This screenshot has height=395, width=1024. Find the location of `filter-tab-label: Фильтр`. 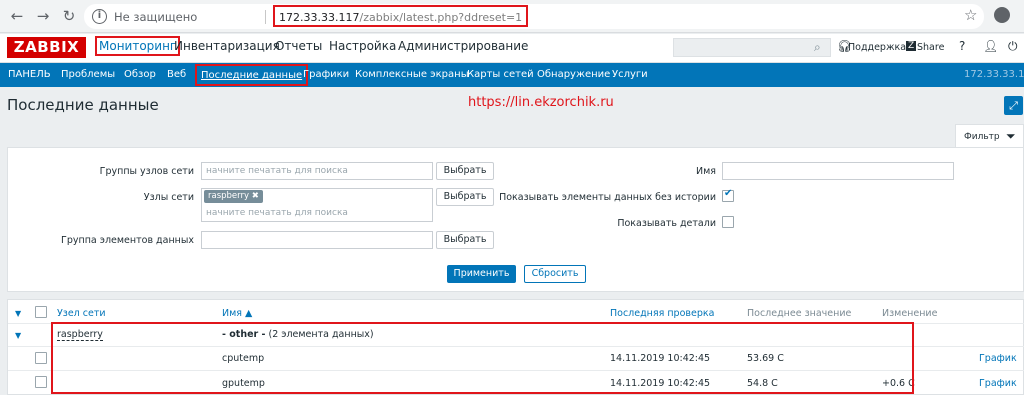

filter-tab-label: Фильтр is located at coordinates (982, 137).